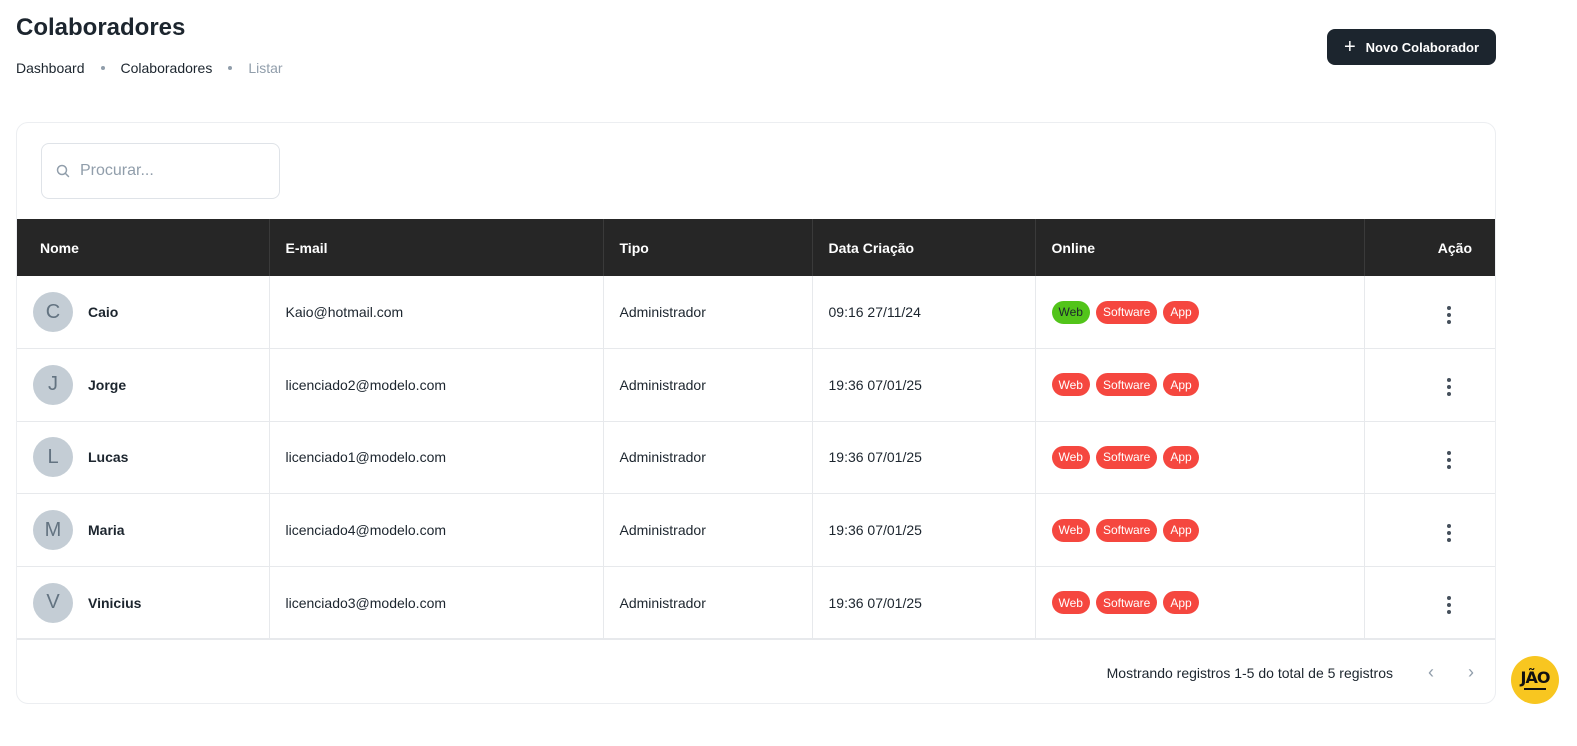 This screenshot has width=1577, height=746. I want to click on cell-email: licenciado3@modelo.com, so click(436, 602).